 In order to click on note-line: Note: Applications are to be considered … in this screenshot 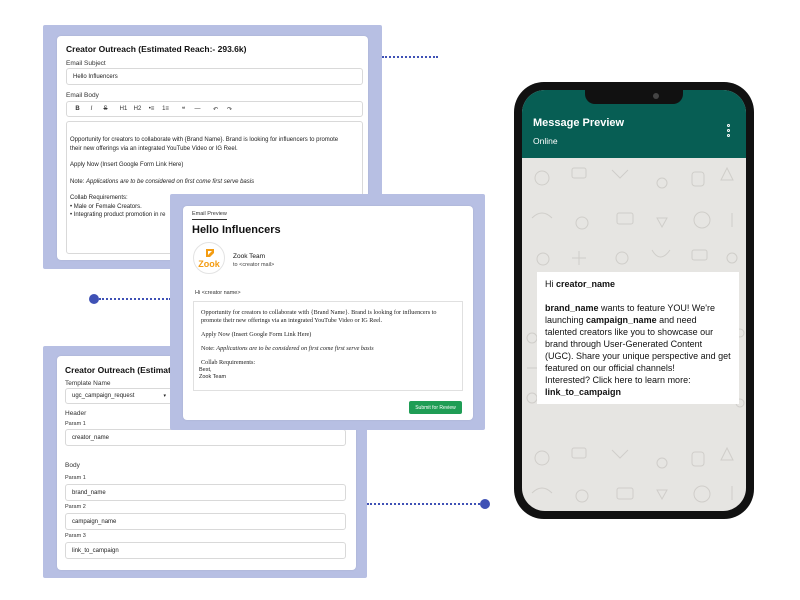, I will do `click(214, 182)`.